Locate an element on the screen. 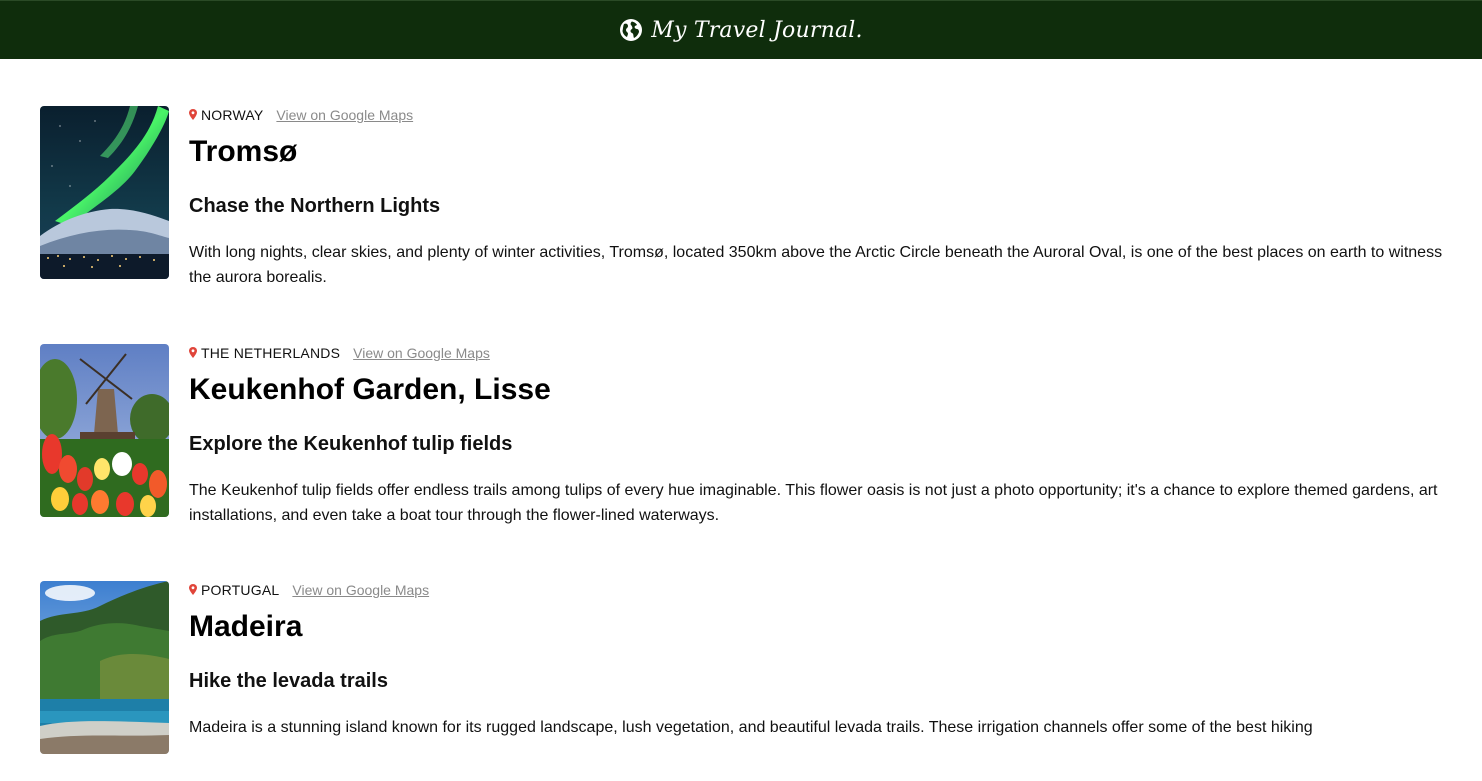 The height and width of the screenshot is (781, 1482). brand: My Travel Journal. is located at coordinates (741, 30).